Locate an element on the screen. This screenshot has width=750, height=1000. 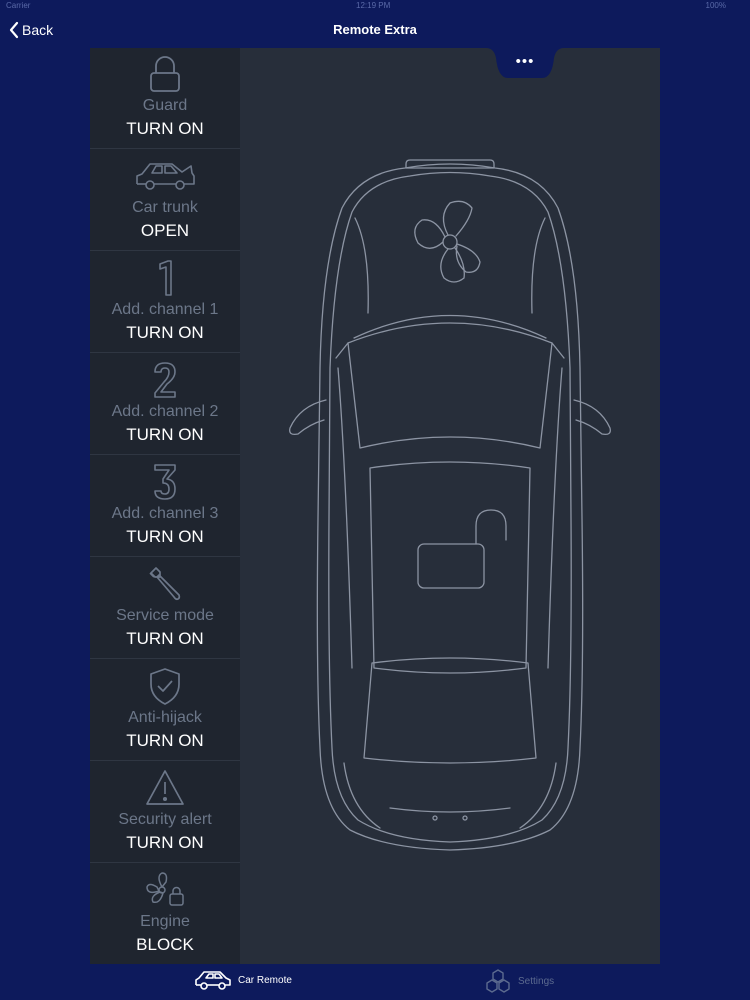
sidebar-item-label: Service mode is located at coordinates (165, 615).